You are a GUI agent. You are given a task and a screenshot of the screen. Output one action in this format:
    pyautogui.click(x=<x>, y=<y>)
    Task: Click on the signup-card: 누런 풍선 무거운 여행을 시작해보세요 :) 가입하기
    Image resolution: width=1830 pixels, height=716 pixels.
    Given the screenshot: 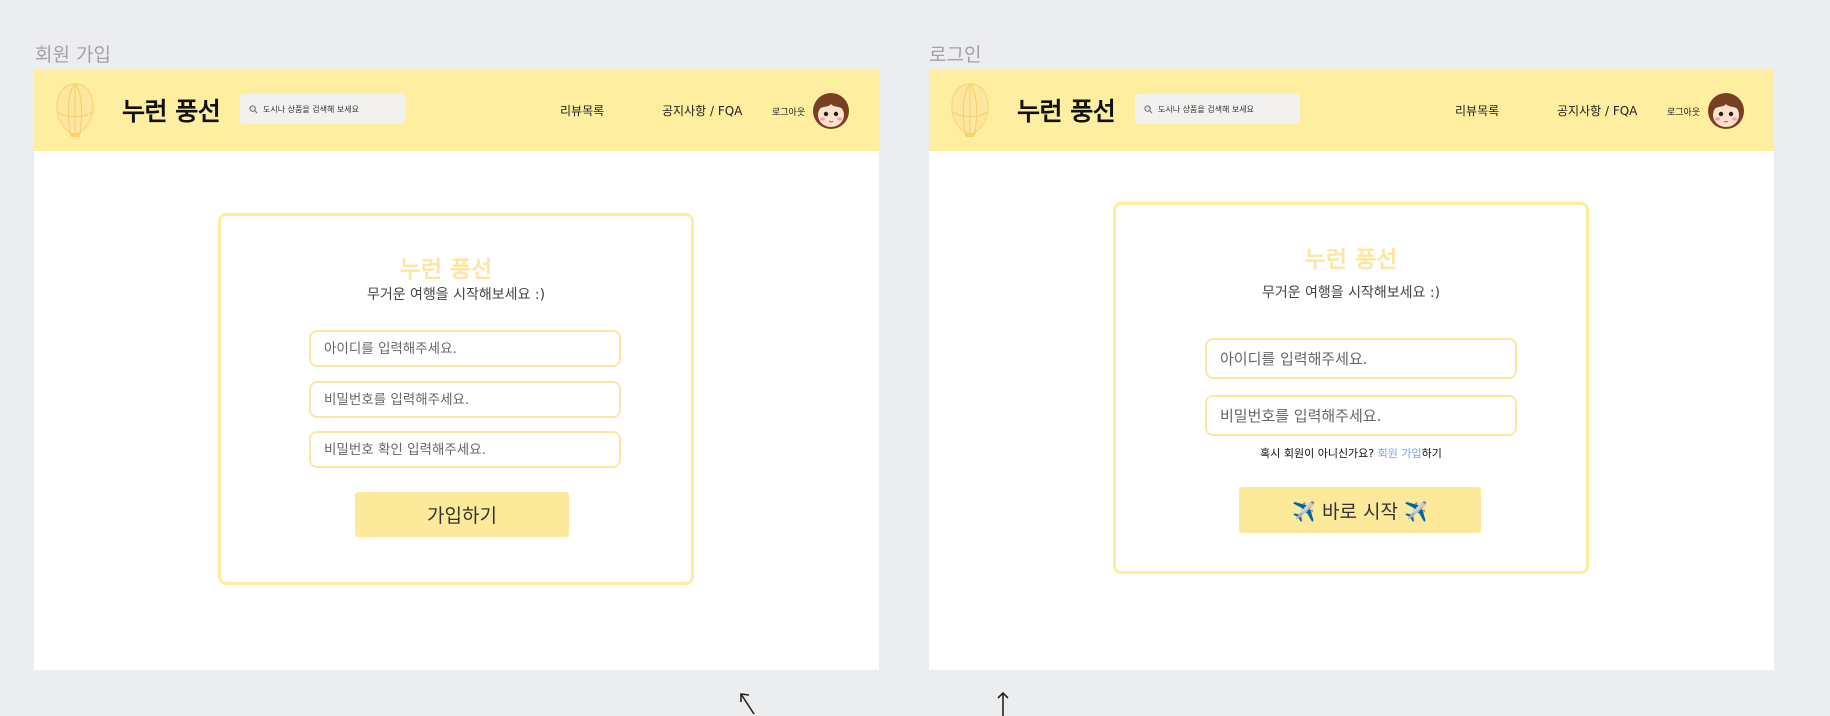 What is the action you would take?
    pyautogui.click(x=456, y=399)
    